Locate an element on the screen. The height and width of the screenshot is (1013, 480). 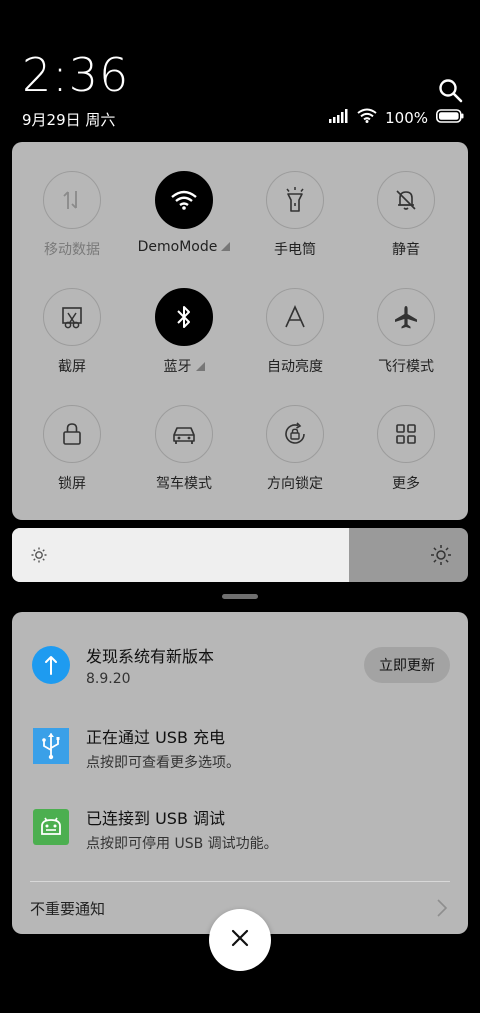
airplane-icon is located at coordinates (406, 317).